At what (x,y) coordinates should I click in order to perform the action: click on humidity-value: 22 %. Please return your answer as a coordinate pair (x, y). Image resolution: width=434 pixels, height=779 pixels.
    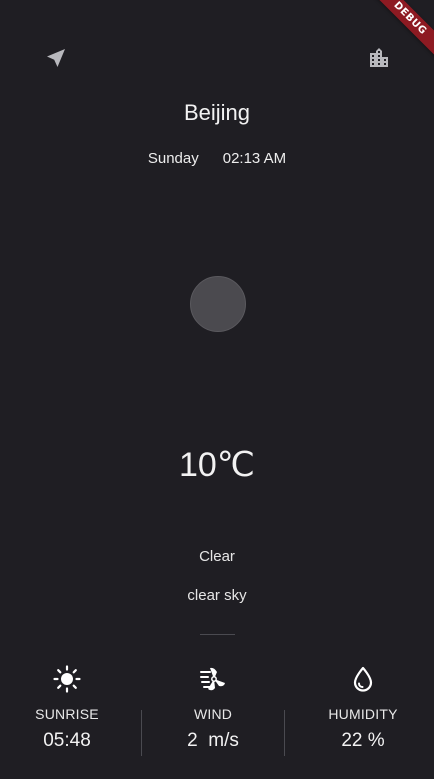
    Looking at the image, I should click on (363, 740).